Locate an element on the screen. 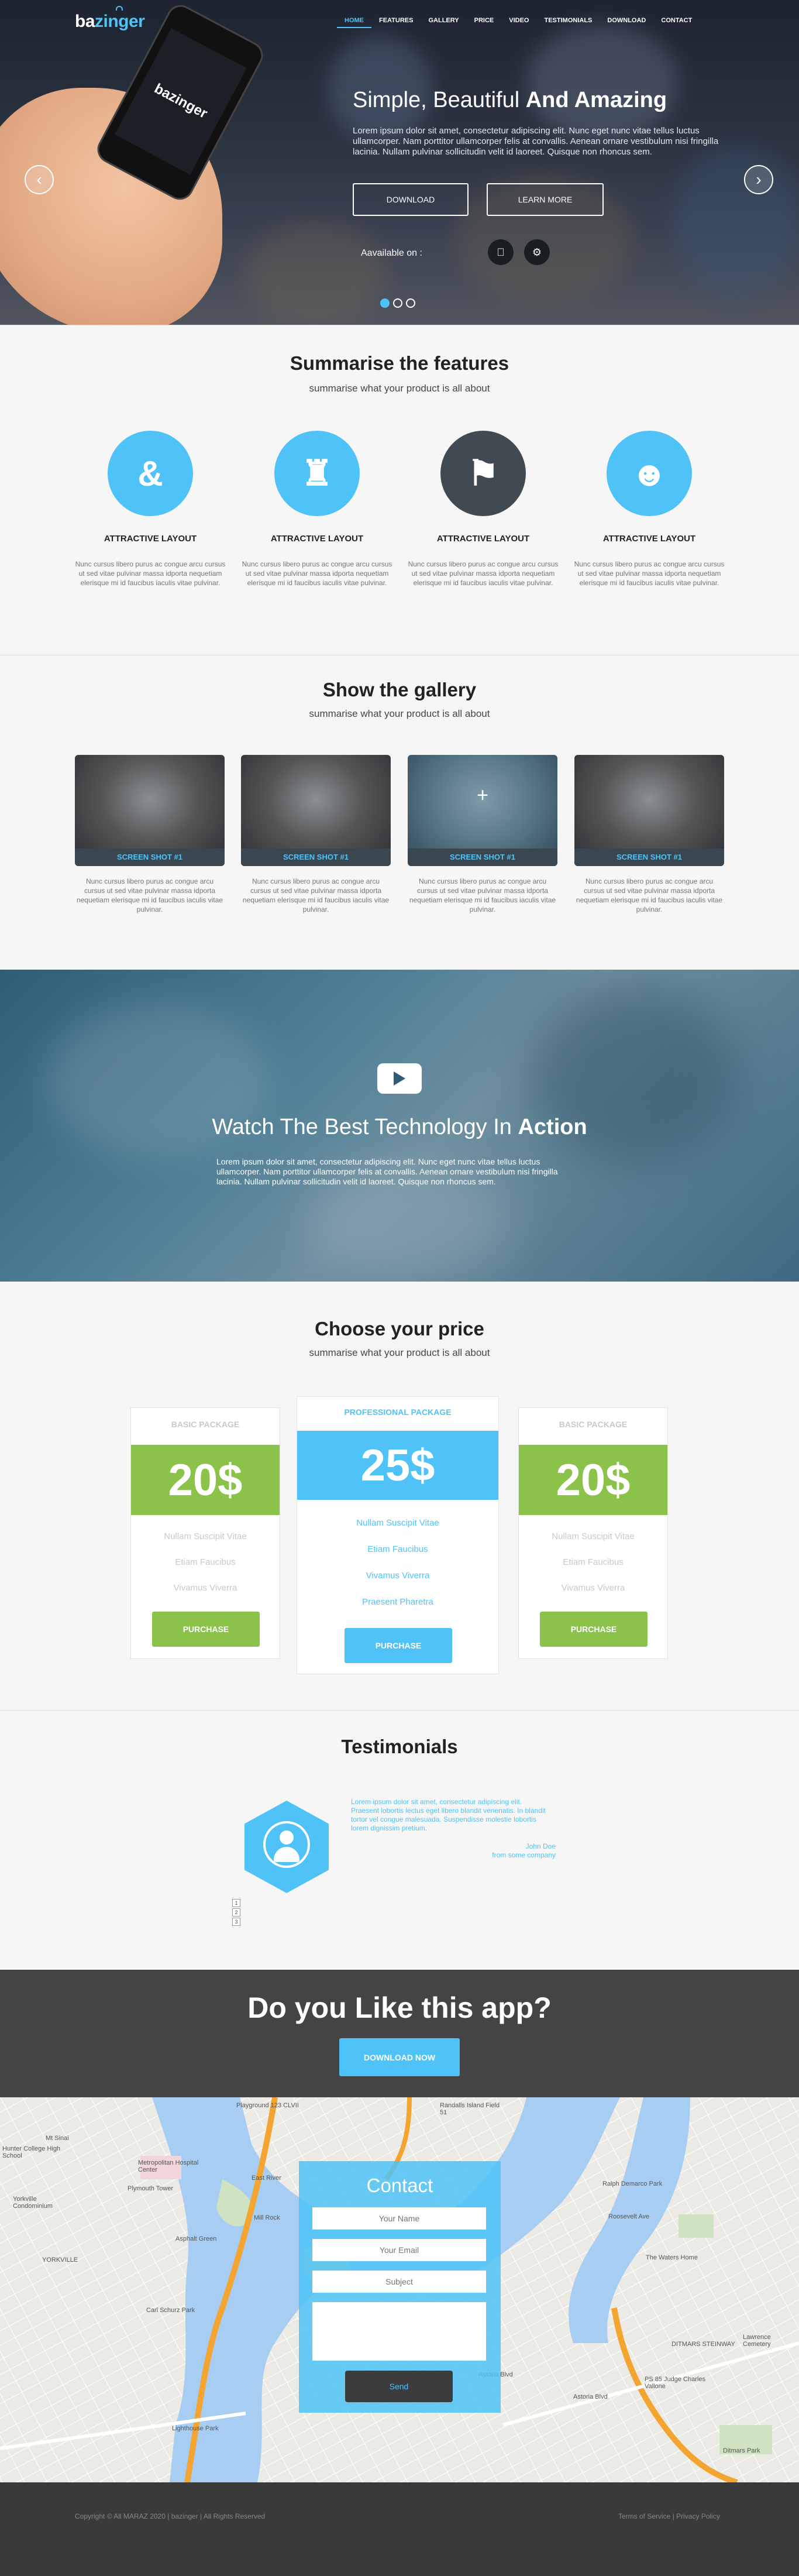 The height and width of the screenshot is (2576, 799). features-title: Summarise the features is located at coordinates (399, 363).